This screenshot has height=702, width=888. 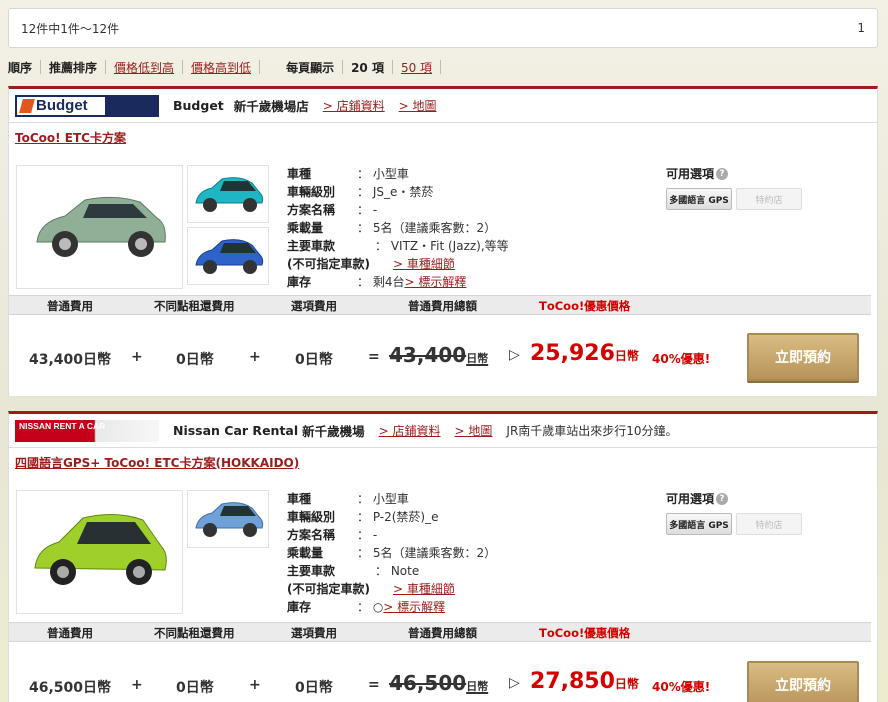 I want to click on fee-normal-value: 46,500日幣, so click(x=70, y=688).